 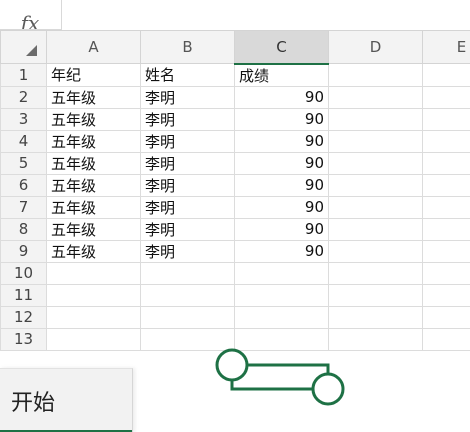 What do you see at coordinates (23, 97) in the screenshot?
I see `row-header: 2` at bounding box center [23, 97].